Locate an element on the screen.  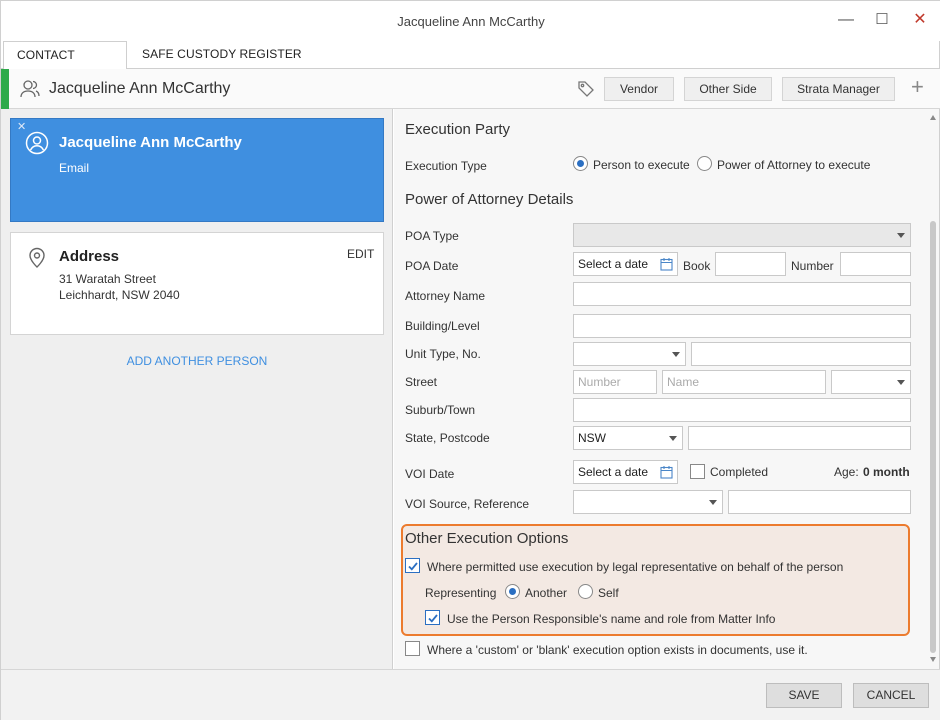
suburb-town-label: Suburb/Town is located at coordinates (440, 410).